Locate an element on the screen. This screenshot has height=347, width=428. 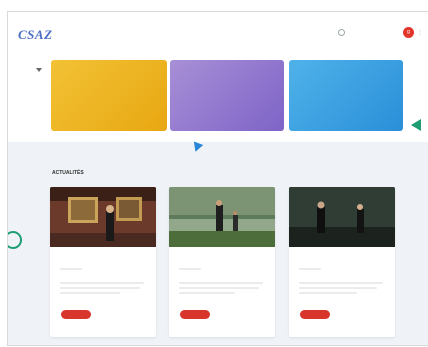
status-bar is located at coordinates (218, 18).